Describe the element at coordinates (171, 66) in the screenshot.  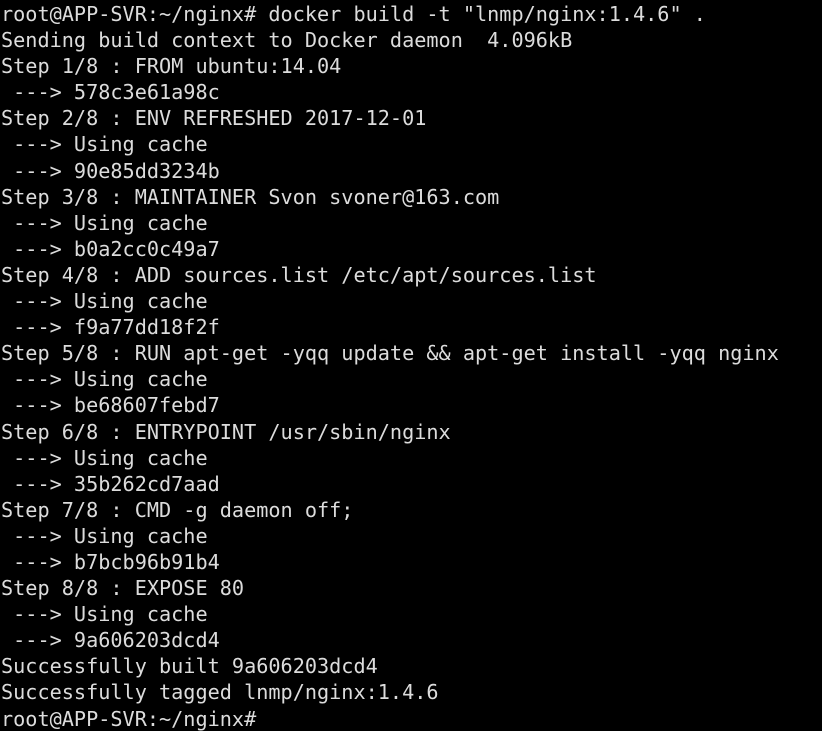
I see `terminal-line: Step 1/8 : FROM ubuntu:14.04` at that location.